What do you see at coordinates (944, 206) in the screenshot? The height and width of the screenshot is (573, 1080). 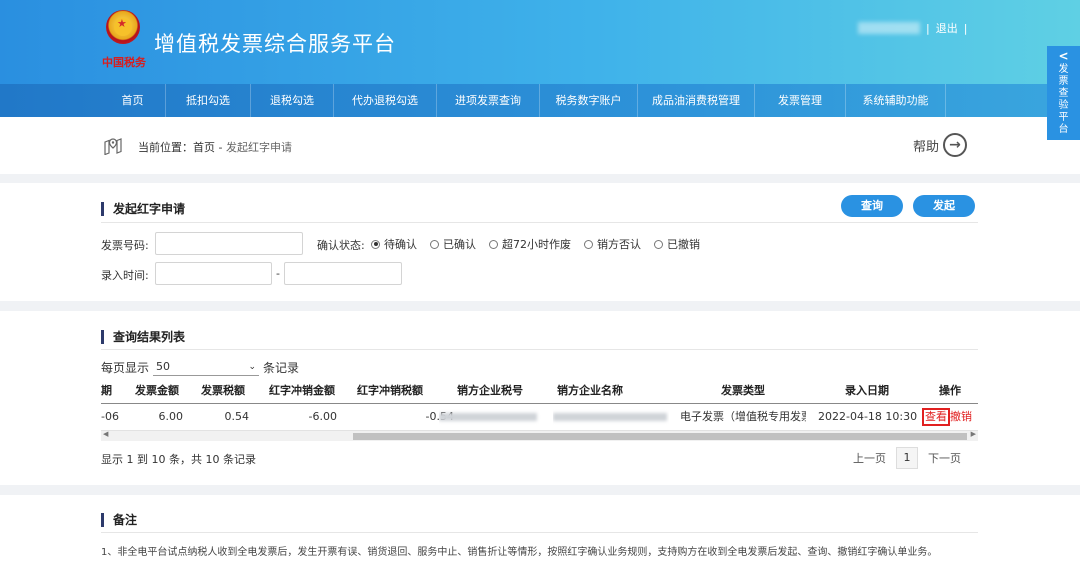 I see `start-button: 发起` at bounding box center [944, 206].